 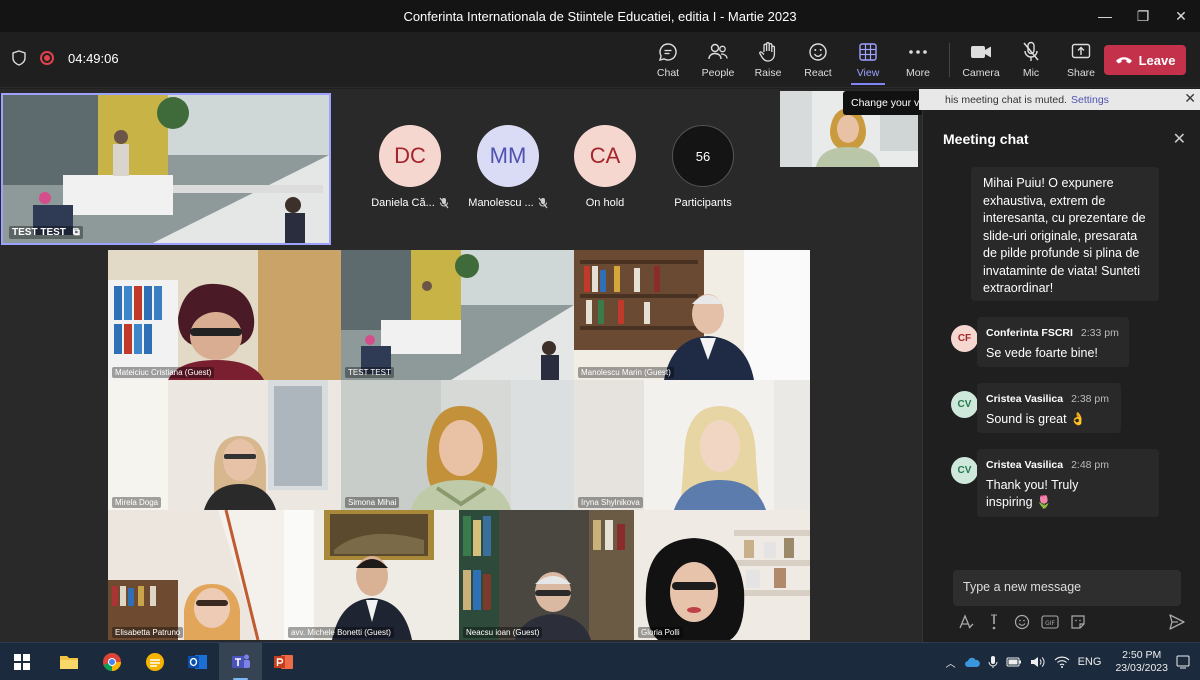 I want to click on close-chat-icon: ✕, so click(x=1179, y=139).